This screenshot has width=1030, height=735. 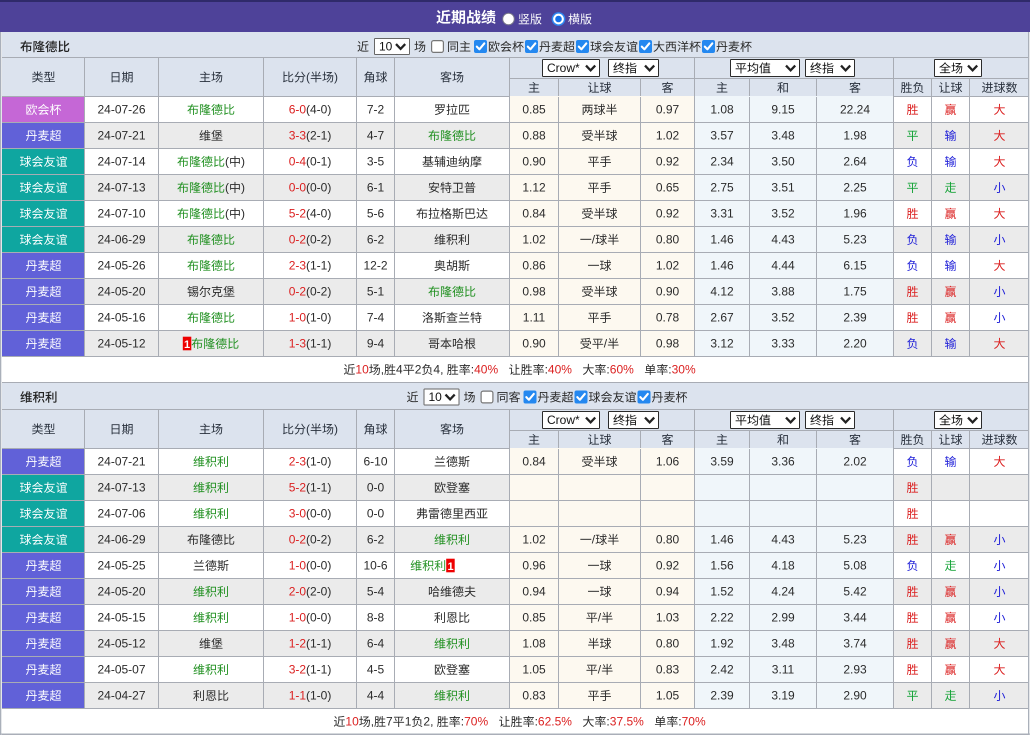 What do you see at coordinates (298, 644) in the screenshot?
I see `svg-text: 1-2` at bounding box center [298, 644].